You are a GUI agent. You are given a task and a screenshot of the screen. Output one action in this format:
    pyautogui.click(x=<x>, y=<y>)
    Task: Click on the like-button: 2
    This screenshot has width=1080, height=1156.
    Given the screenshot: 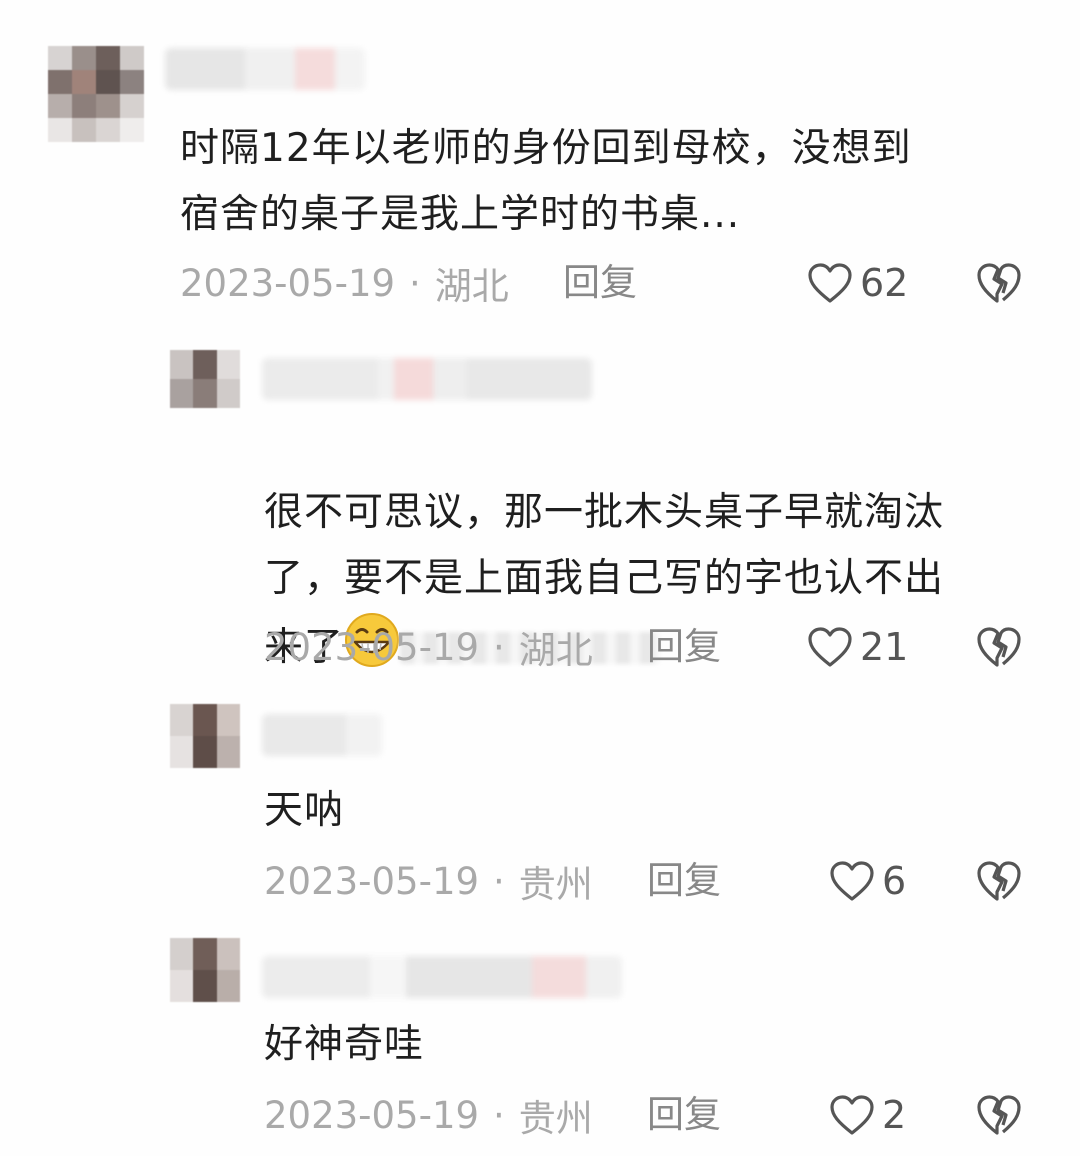 What is the action you would take?
    pyautogui.click(x=867, y=1115)
    